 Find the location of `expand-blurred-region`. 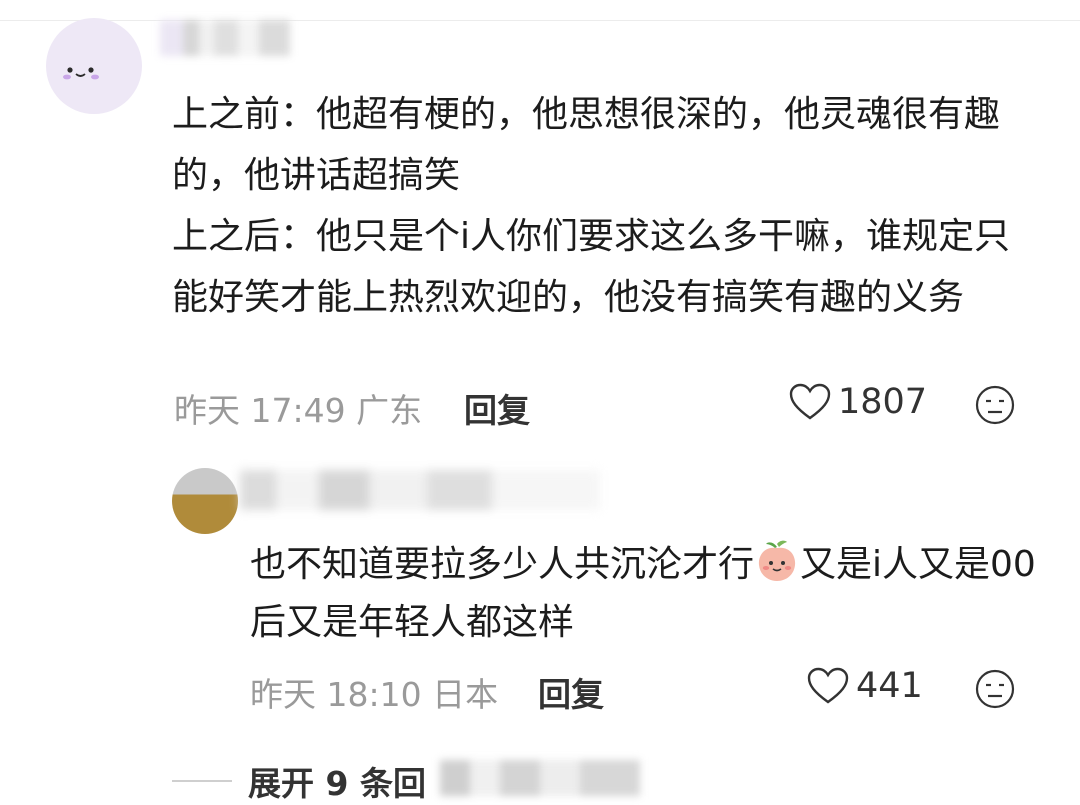

expand-blurred-region is located at coordinates (540, 778).